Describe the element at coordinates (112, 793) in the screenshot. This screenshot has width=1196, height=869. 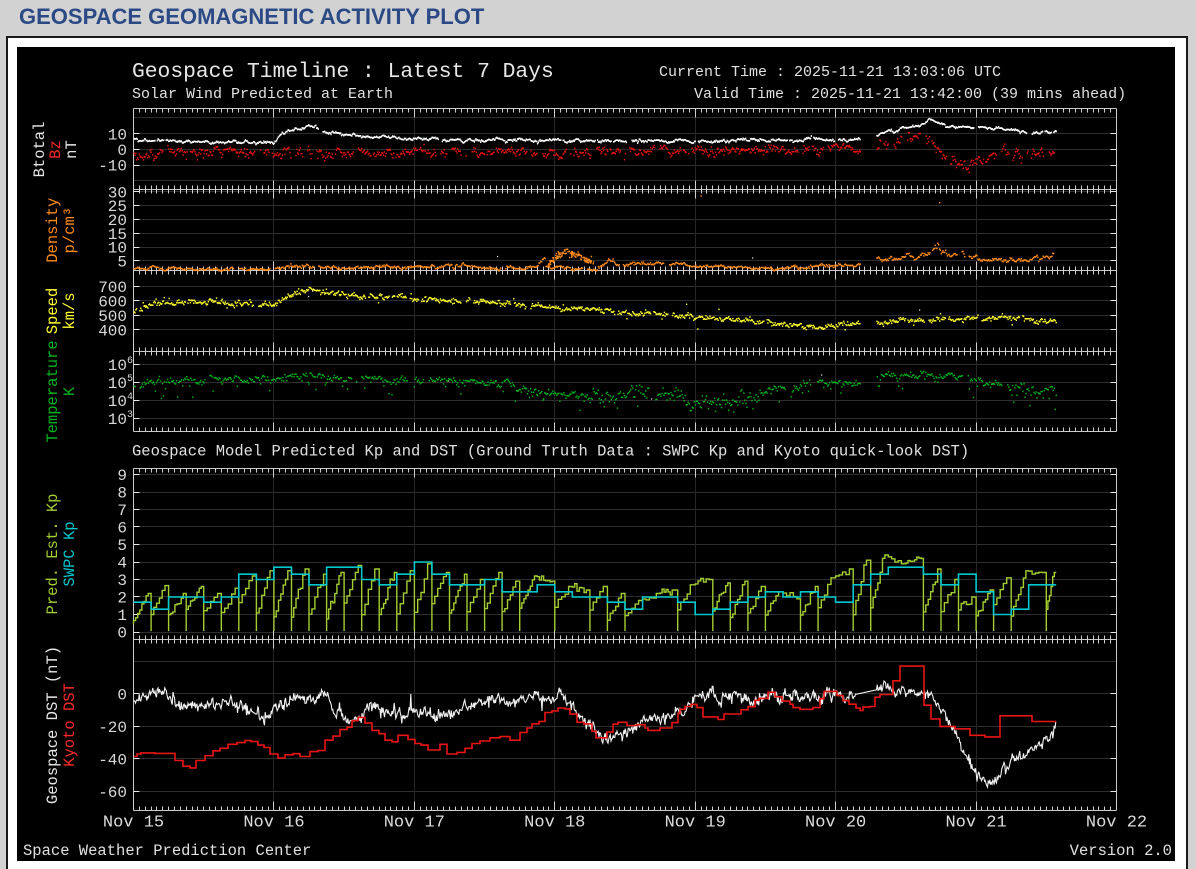
I see `svg-text: -60` at that location.